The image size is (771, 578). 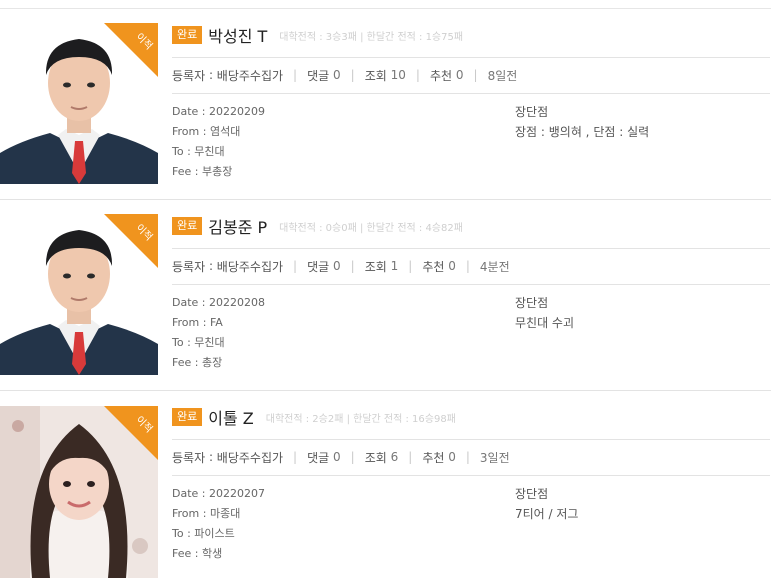 I want to click on to-value: 파이스트, so click(x=214, y=533).